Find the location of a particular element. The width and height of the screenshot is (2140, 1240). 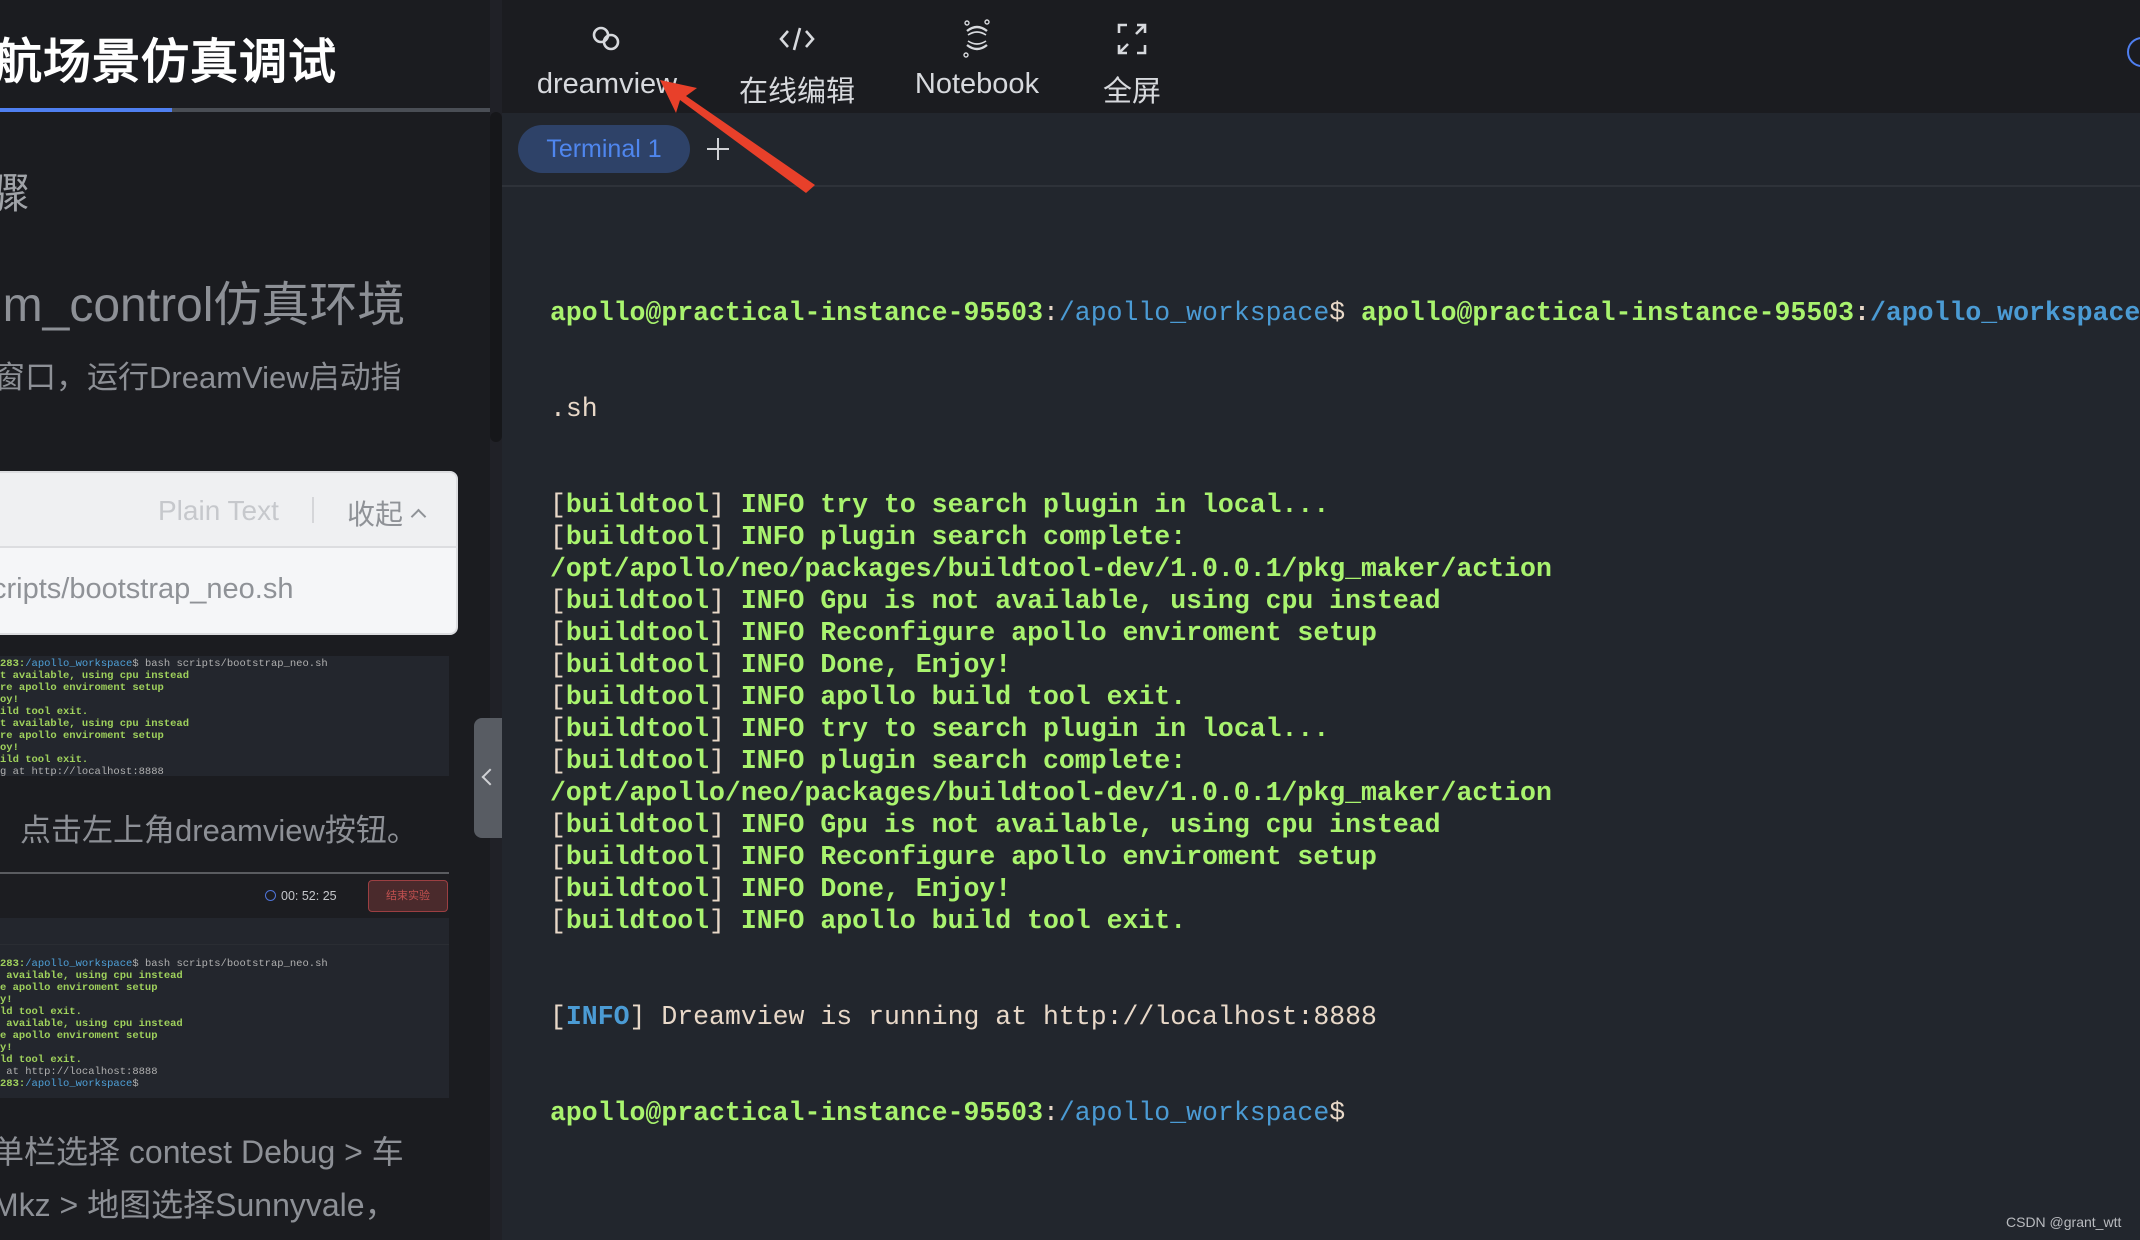

chevron-left-icon is located at coordinates (490, 777).